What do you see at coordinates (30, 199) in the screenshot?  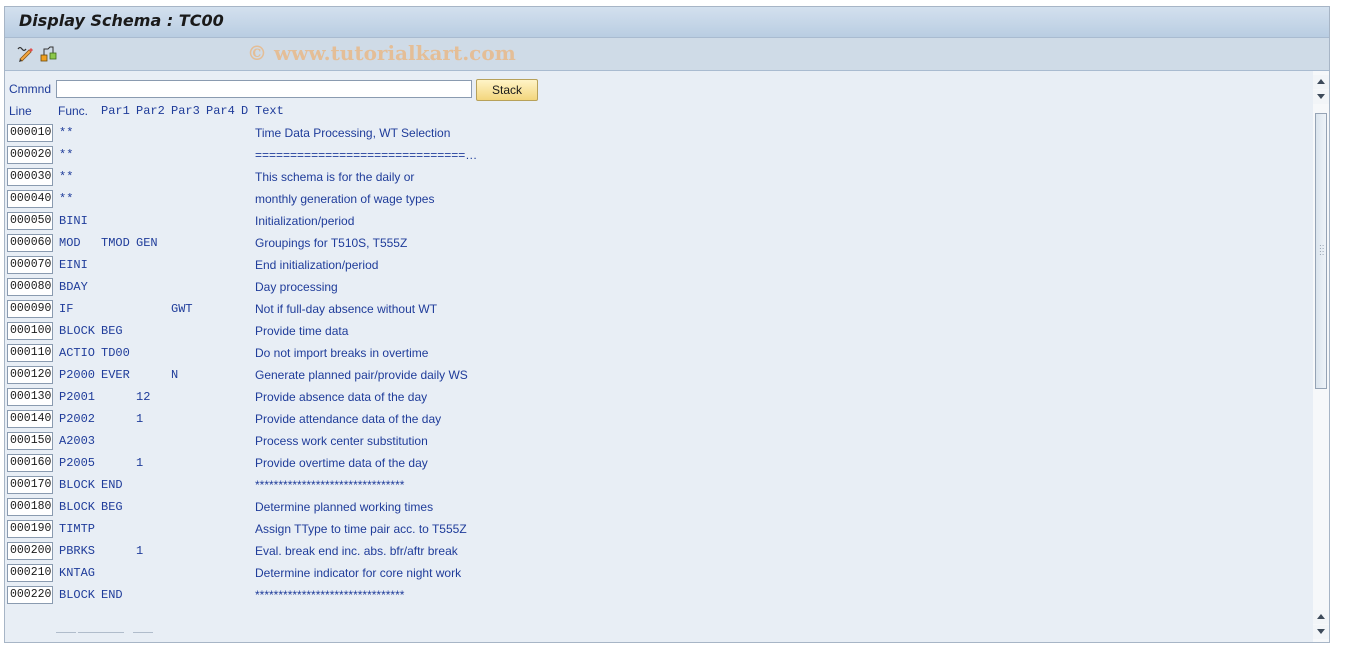 I see `line-number-field: 000040` at bounding box center [30, 199].